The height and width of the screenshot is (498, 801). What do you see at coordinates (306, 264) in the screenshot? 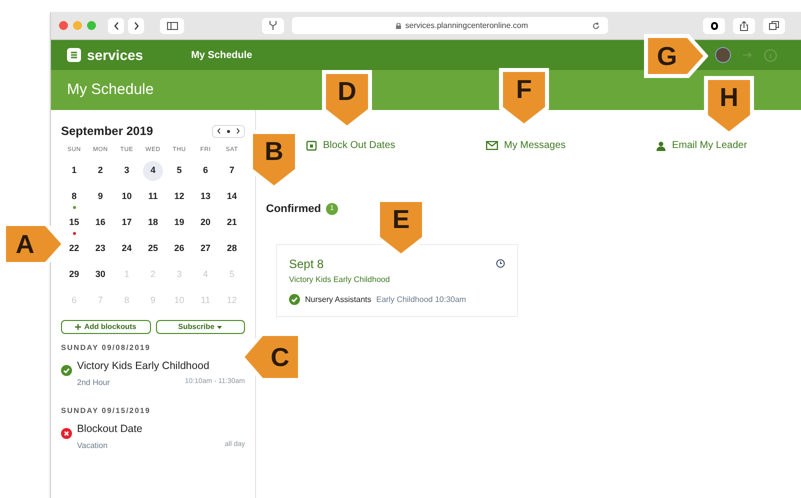
I see `card-date: Sept 8` at bounding box center [306, 264].